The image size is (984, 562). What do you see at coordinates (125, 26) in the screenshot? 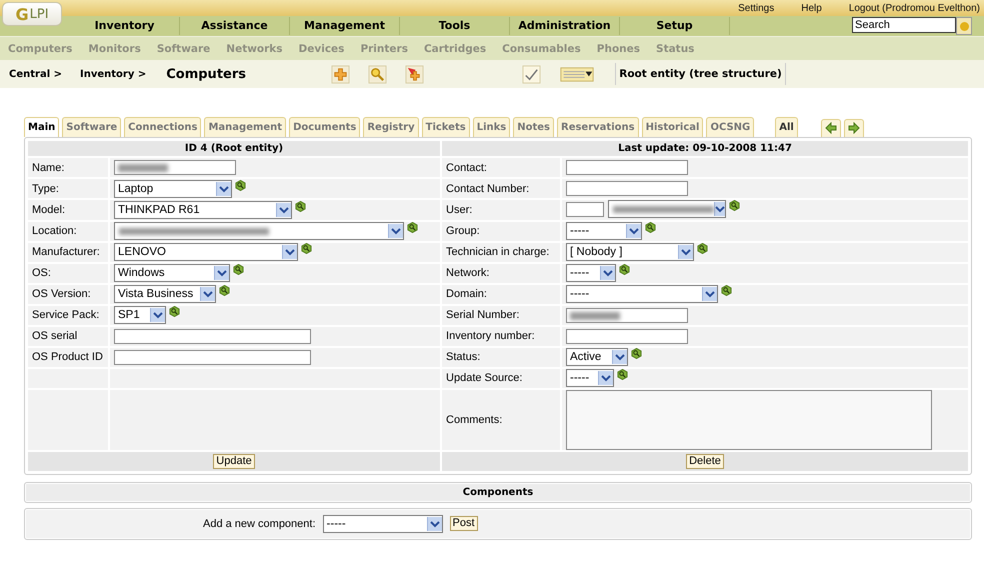
I see `menu-item: Inventory` at bounding box center [125, 26].